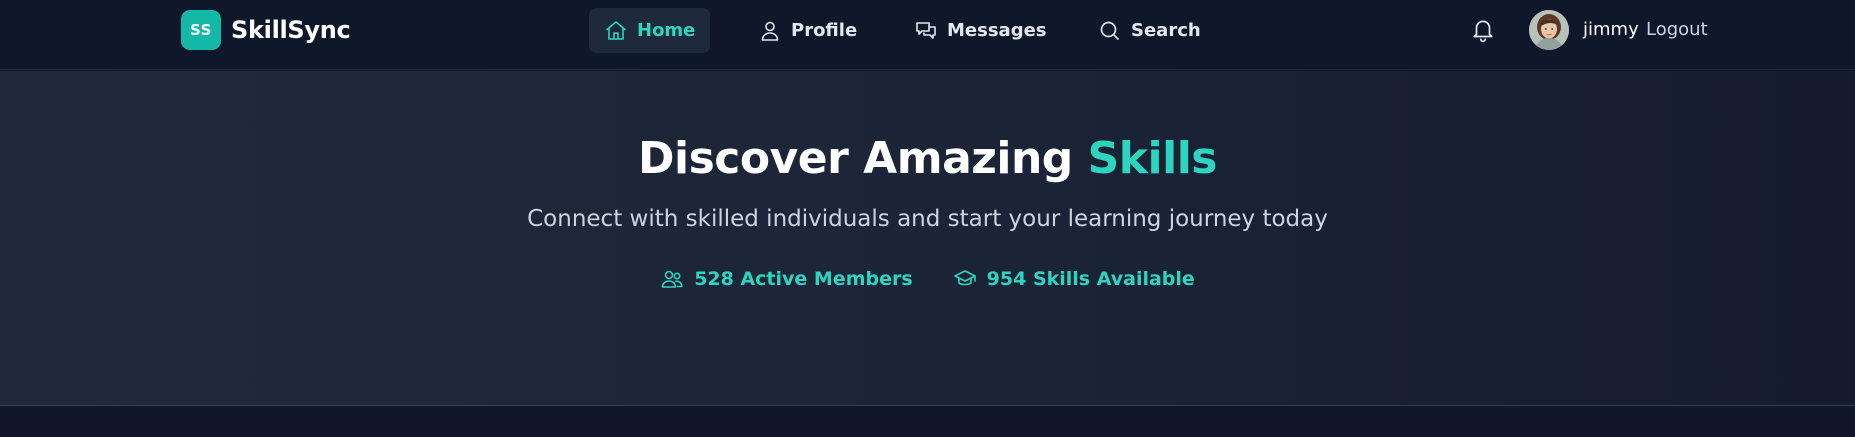 Image resolution: width=1855 pixels, height=437 pixels. I want to click on logout-link: Logout, so click(1677, 29).